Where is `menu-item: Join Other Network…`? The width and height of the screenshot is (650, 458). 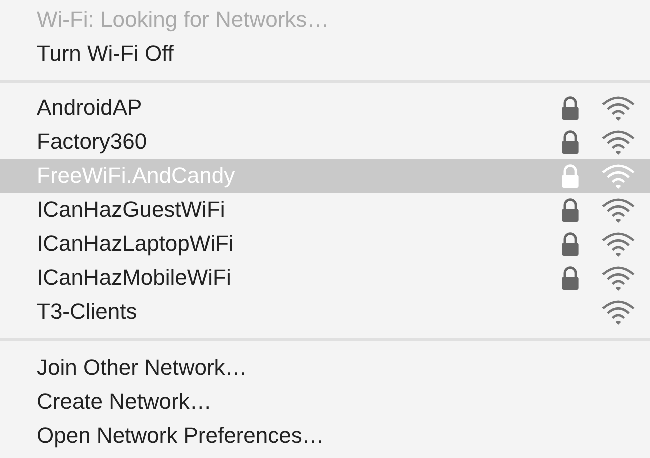 menu-item: Join Other Network… is located at coordinates (325, 368).